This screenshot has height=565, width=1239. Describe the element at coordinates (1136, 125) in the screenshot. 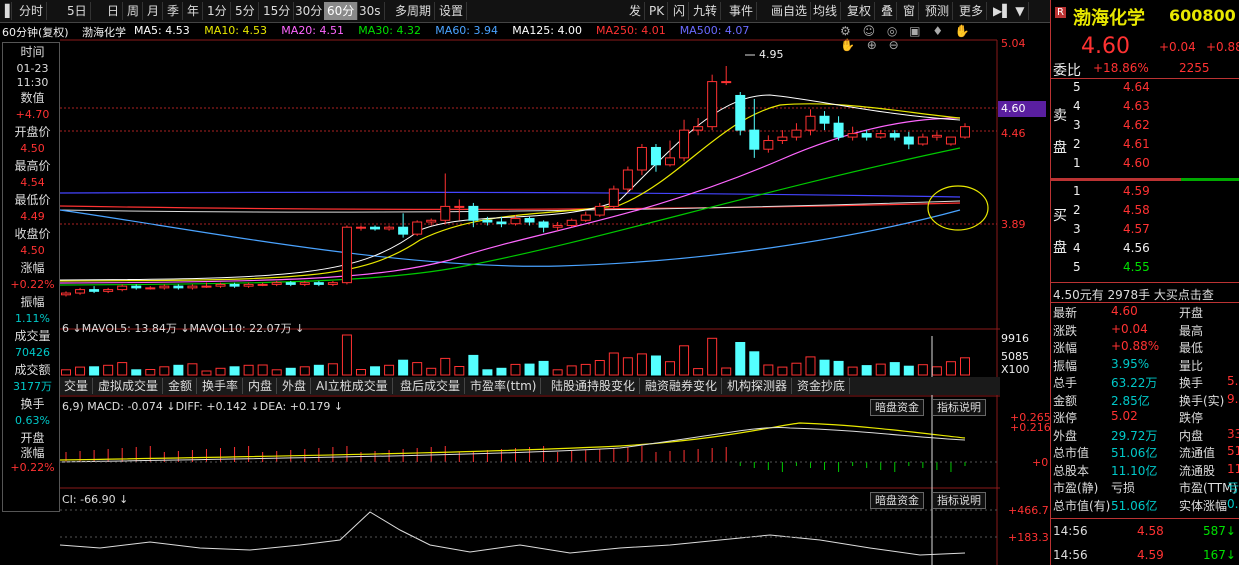

I see `sells-price-2: 4.62` at that location.